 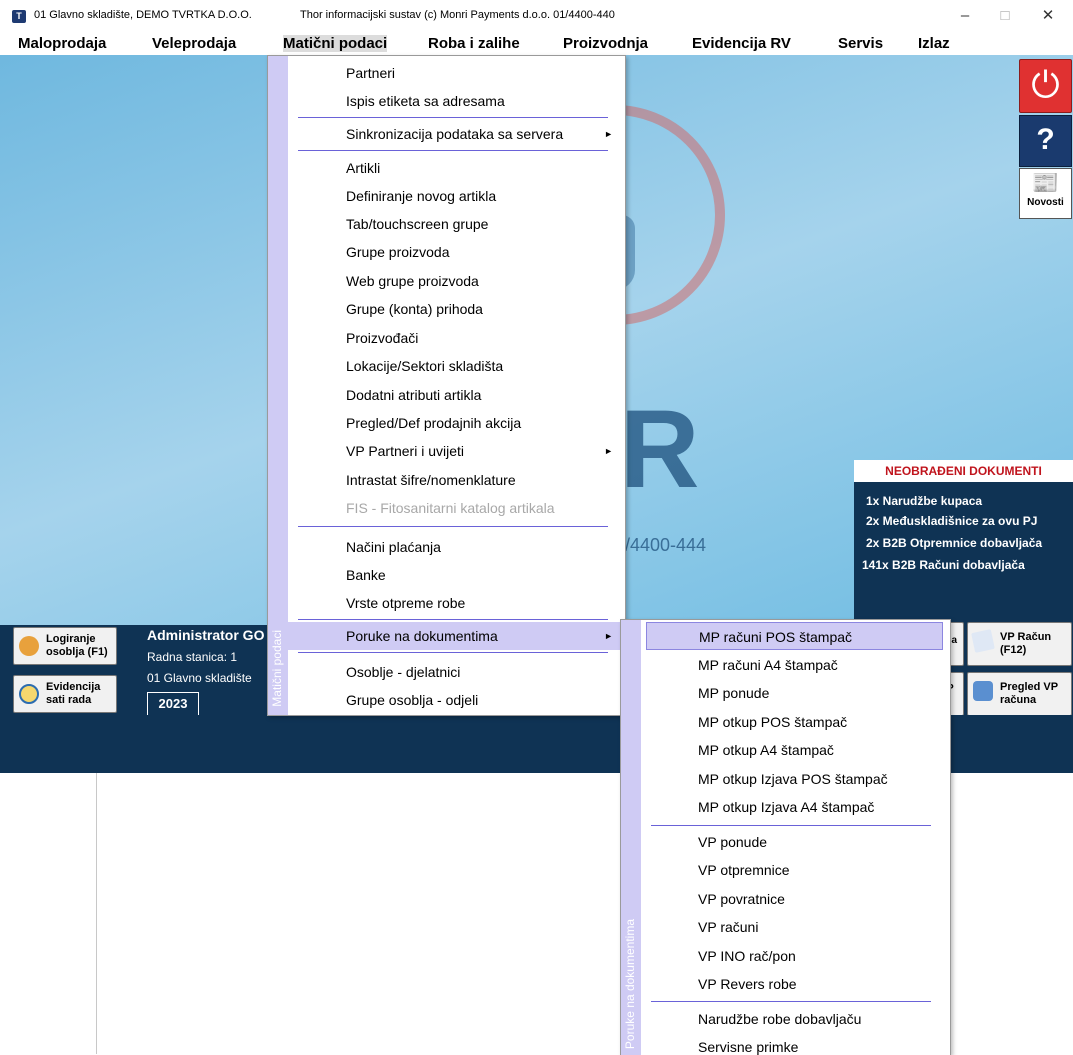 What do you see at coordinates (456, 252) in the screenshot?
I see `menu-item-grupe-proizvoda: Grupe proizvoda` at bounding box center [456, 252].